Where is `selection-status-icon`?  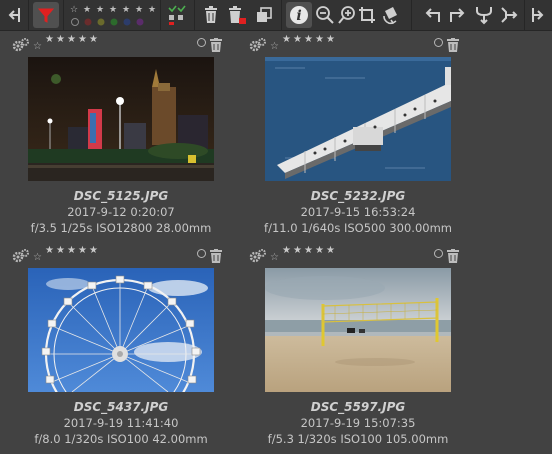 selection-status-icon is located at coordinates (176, 15).